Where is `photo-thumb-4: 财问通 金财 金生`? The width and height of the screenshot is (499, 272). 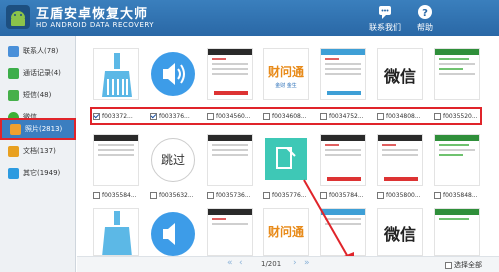 photo-thumb-4: 财问通 金财 金生 is located at coordinates (286, 74).